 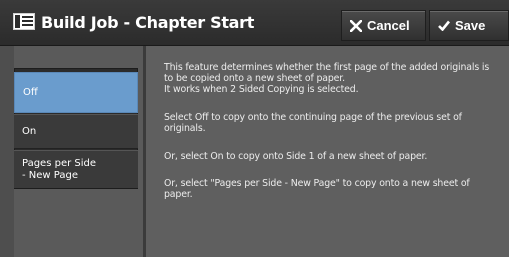 What do you see at coordinates (388, 25) in the screenshot?
I see `cancel-label: Cancel` at bounding box center [388, 25].